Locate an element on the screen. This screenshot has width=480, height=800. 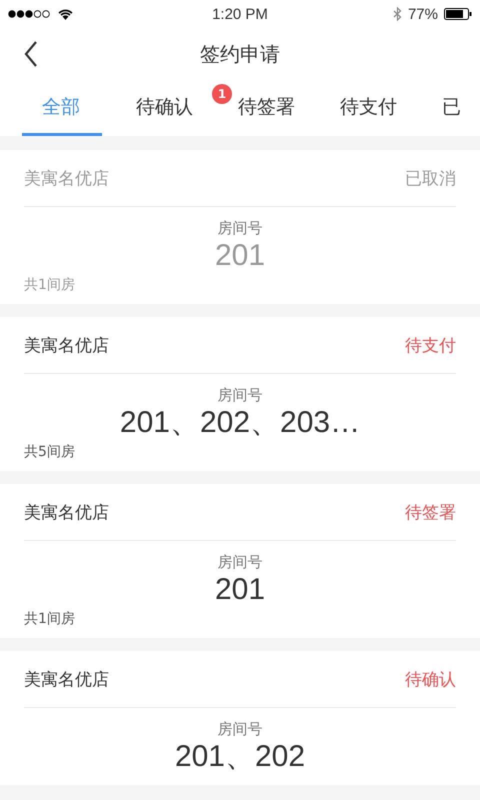
count-badge: 1 is located at coordinates (222, 94).